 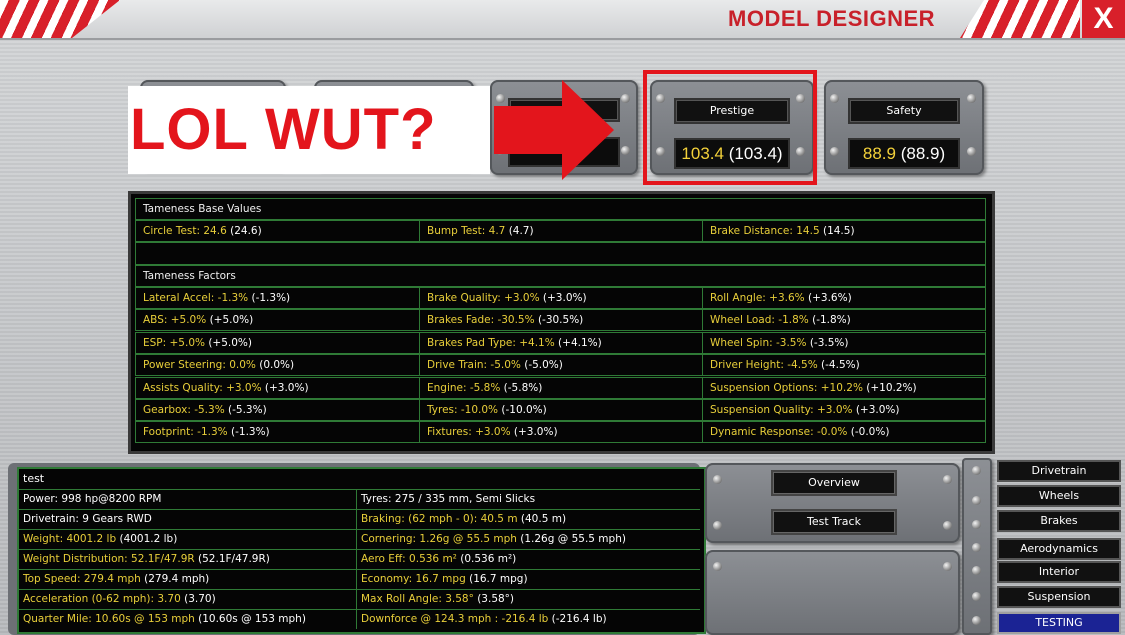 I want to click on close-button: X, so click(x=1103, y=19).